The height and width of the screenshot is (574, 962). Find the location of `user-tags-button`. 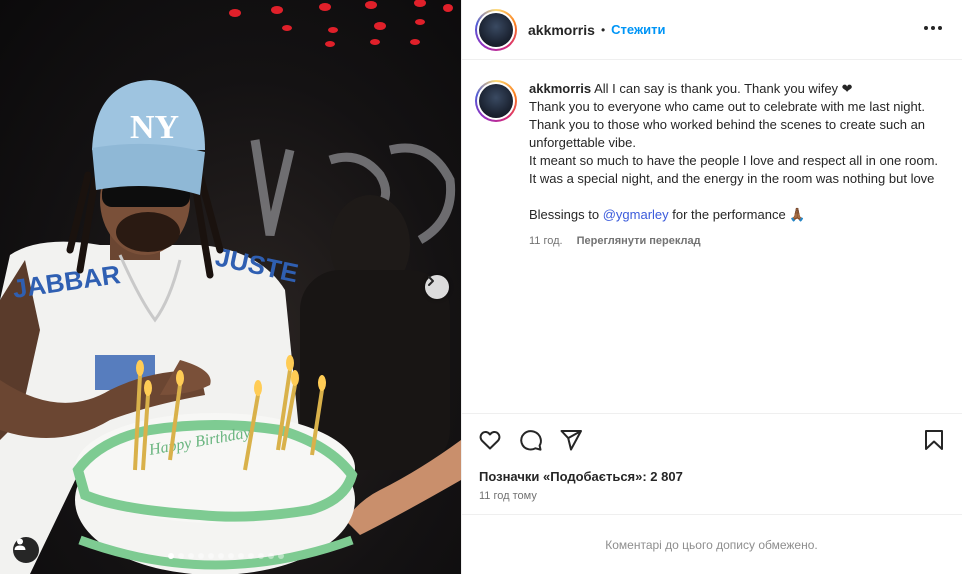

user-tags-button is located at coordinates (26, 550).